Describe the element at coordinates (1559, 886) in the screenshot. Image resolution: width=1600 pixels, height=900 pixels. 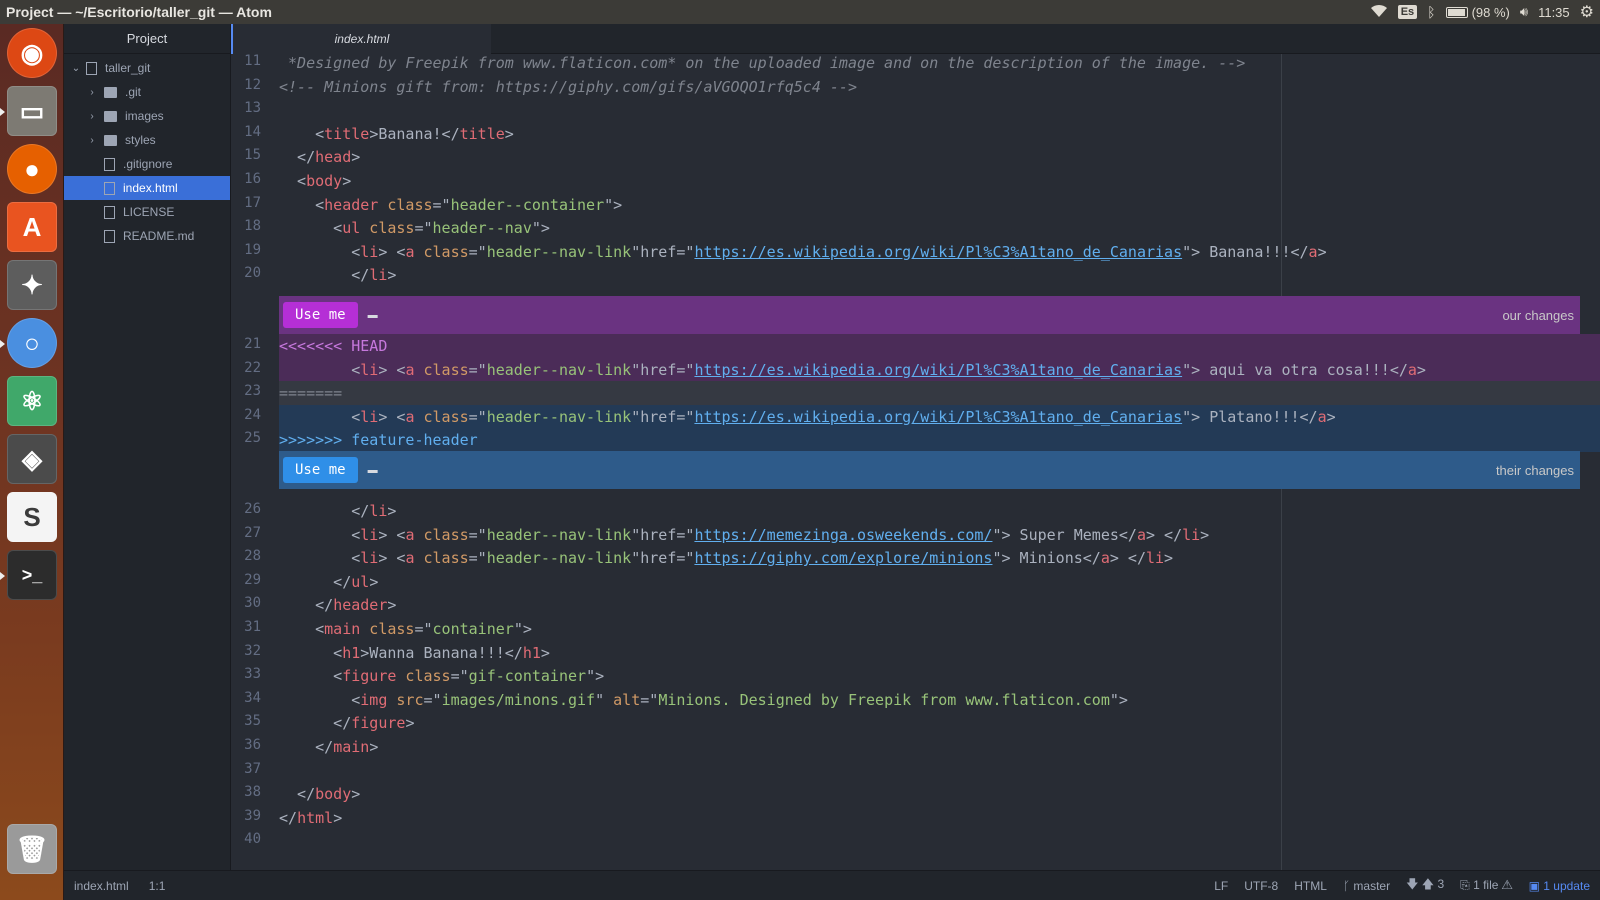
I see `update-notice: ▣ 1 update` at that location.